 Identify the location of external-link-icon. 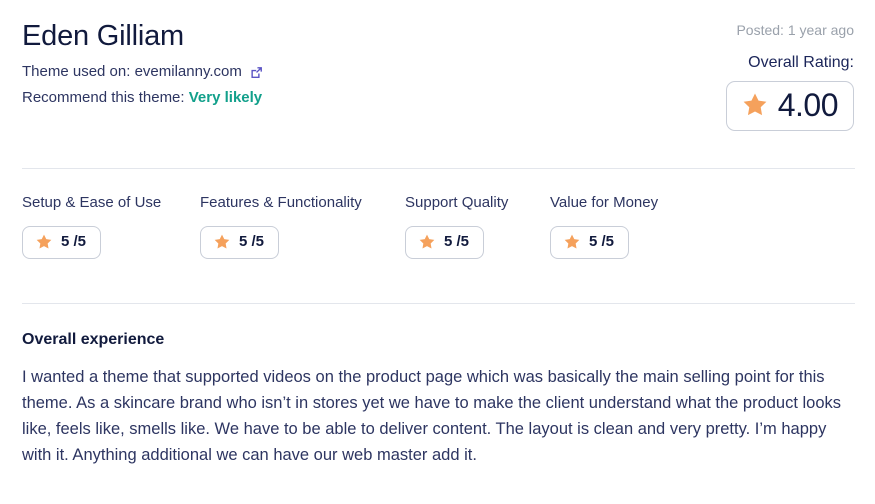
(256, 72).